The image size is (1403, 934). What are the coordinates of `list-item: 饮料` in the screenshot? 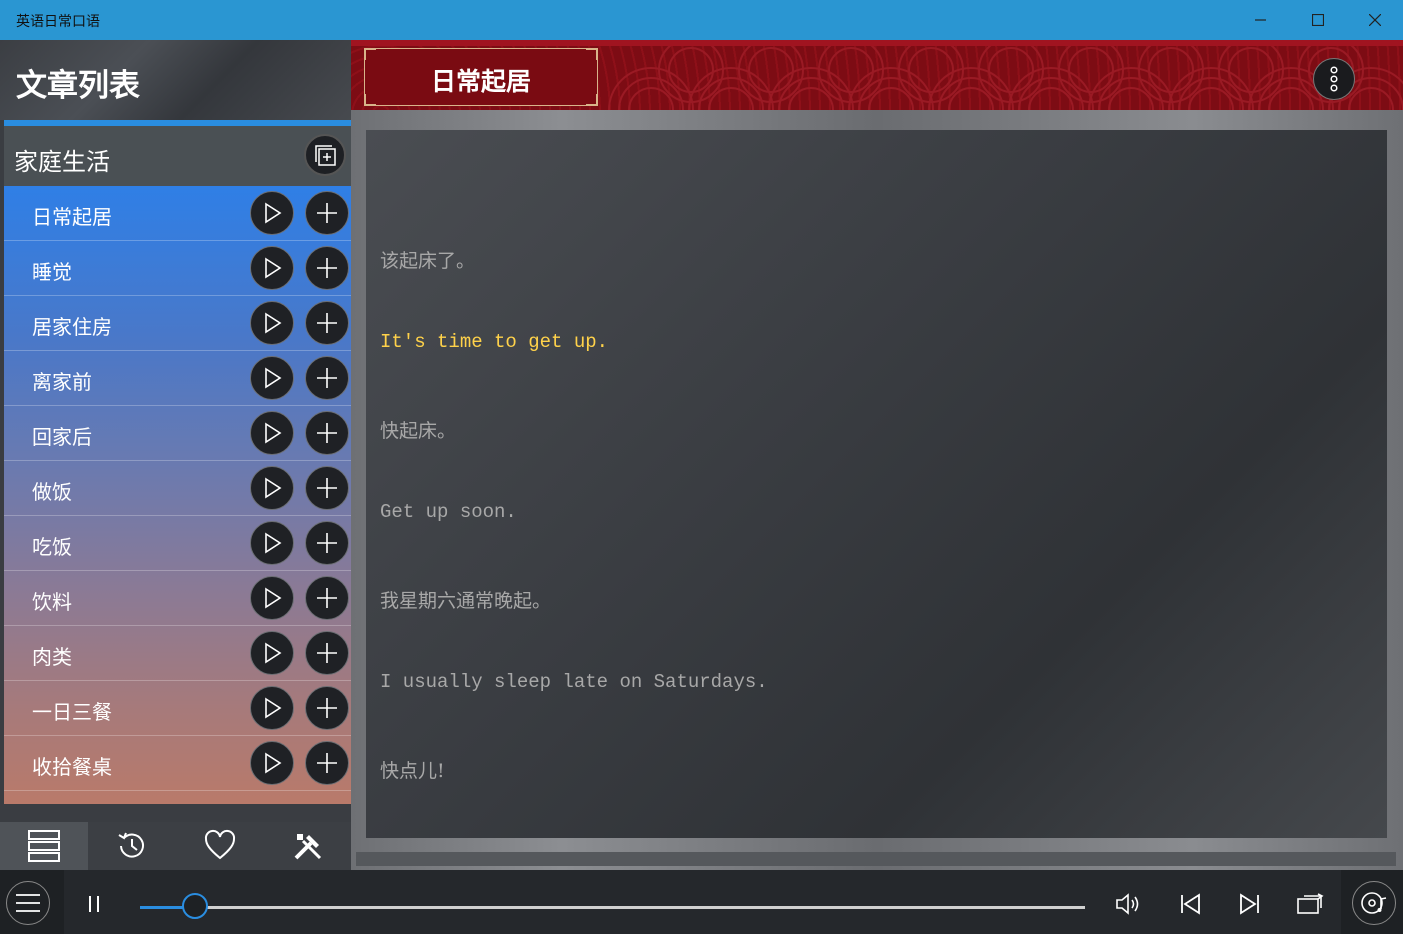 It's located at (177, 598).